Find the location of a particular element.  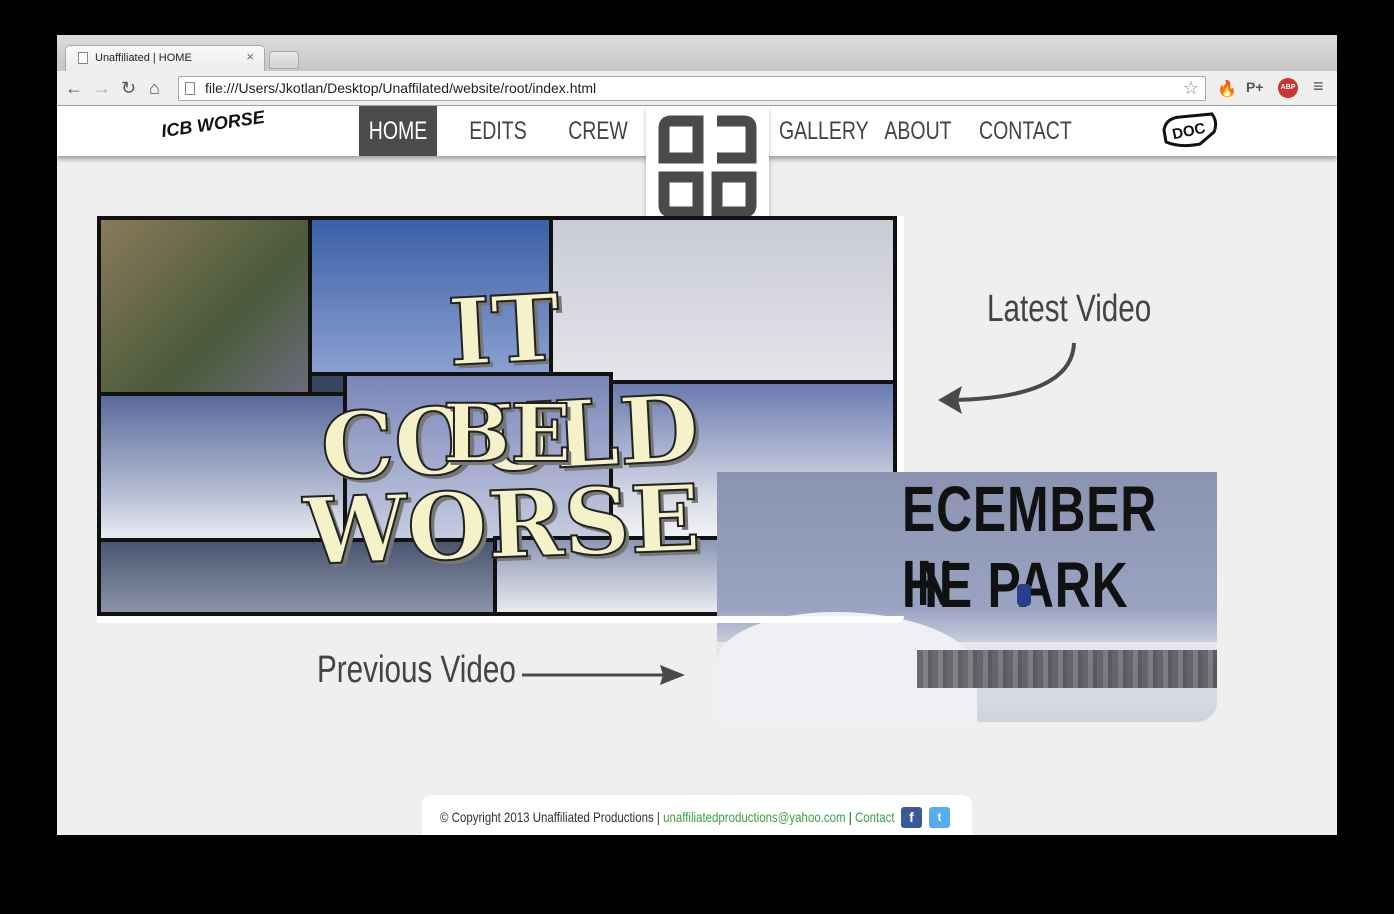

nav-about: ABOUT is located at coordinates (918, 131).